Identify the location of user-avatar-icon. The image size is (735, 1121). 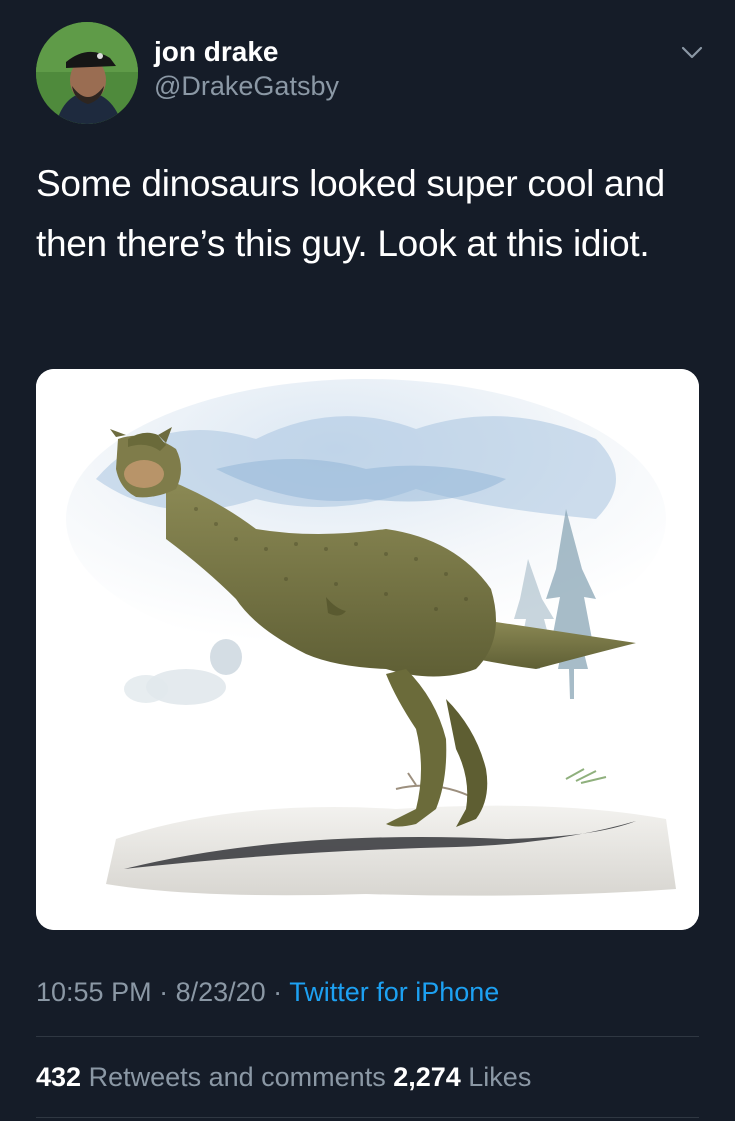
(87, 73).